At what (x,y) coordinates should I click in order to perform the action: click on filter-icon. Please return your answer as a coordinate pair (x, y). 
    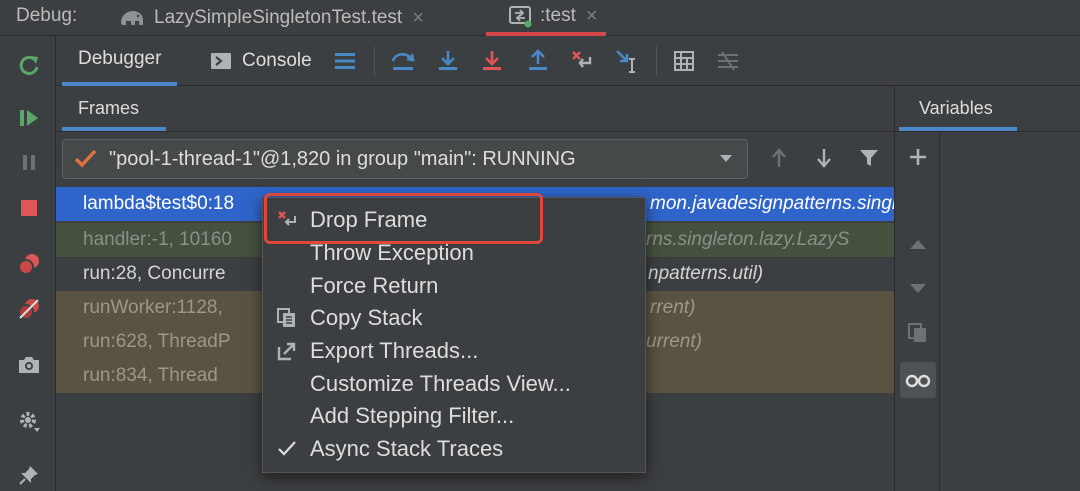
    Looking at the image, I should click on (869, 158).